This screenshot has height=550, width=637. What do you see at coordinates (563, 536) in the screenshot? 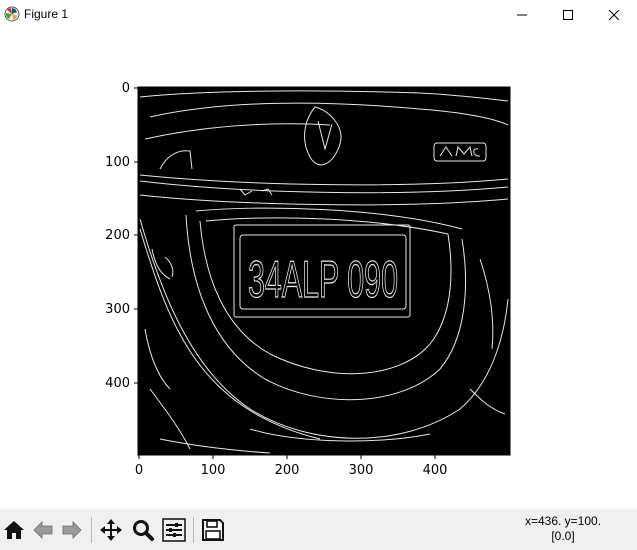
I see `cursor-value-readout: [0.0]` at bounding box center [563, 536].